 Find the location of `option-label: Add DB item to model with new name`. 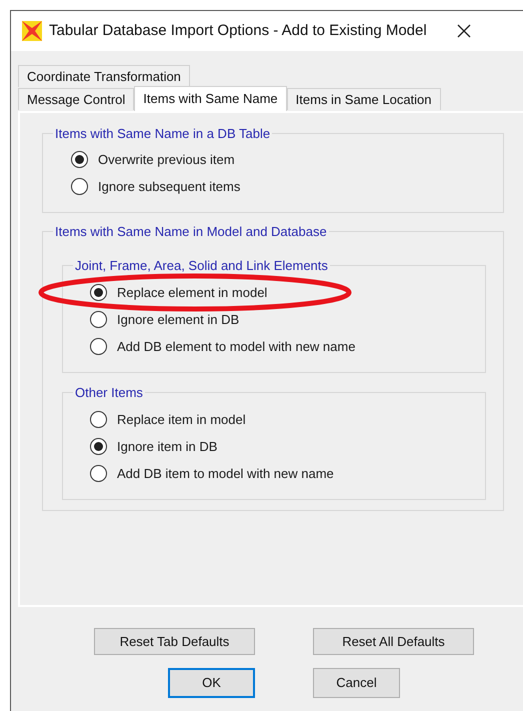

option-label: Add DB item to model with new name is located at coordinates (225, 473).